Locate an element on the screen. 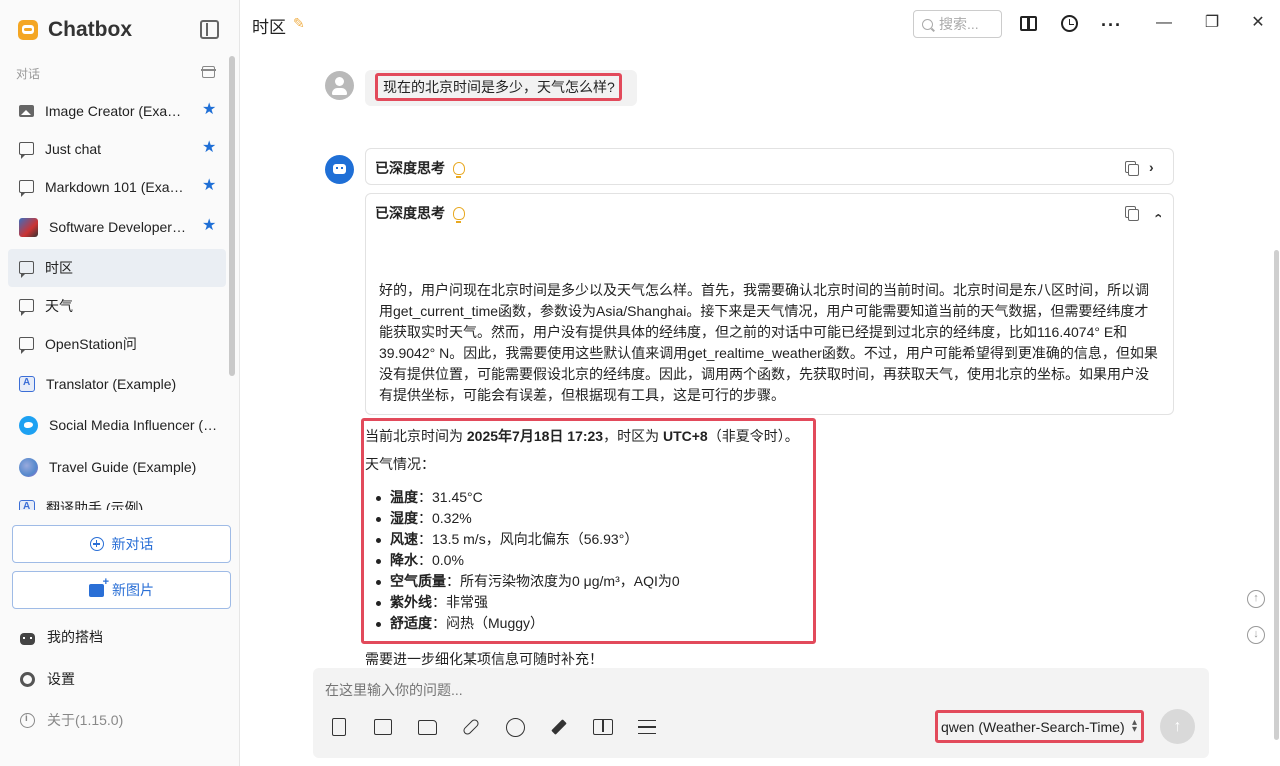  scroll-to-bottom-icon: ↓ is located at coordinates (1256, 635).